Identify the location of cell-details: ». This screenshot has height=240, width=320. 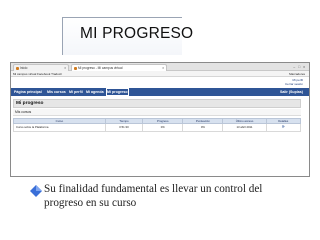
(283, 127).